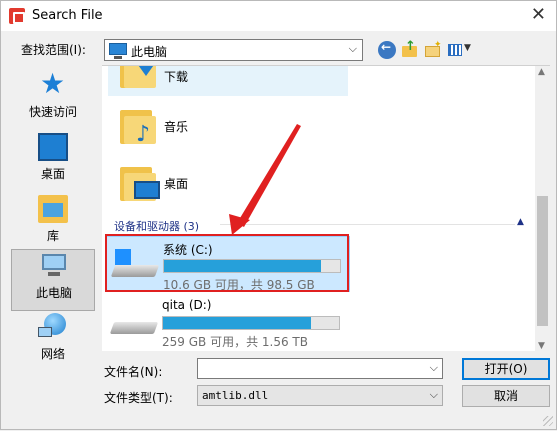  What do you see at coordinates (187, 305) in the screenshot?
I see `drive-name: qita (D:)` at bounding box center [187, 305].